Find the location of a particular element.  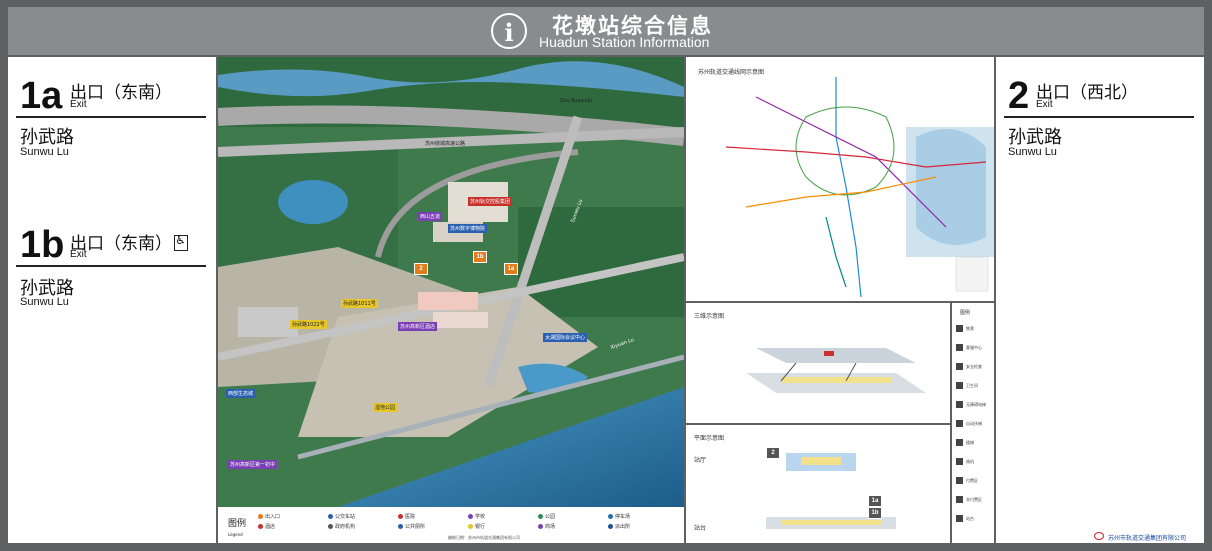

legend-footnote: 编制日期：苏州市轨道交通集团有限公司 is located at coordinates (484, 537).